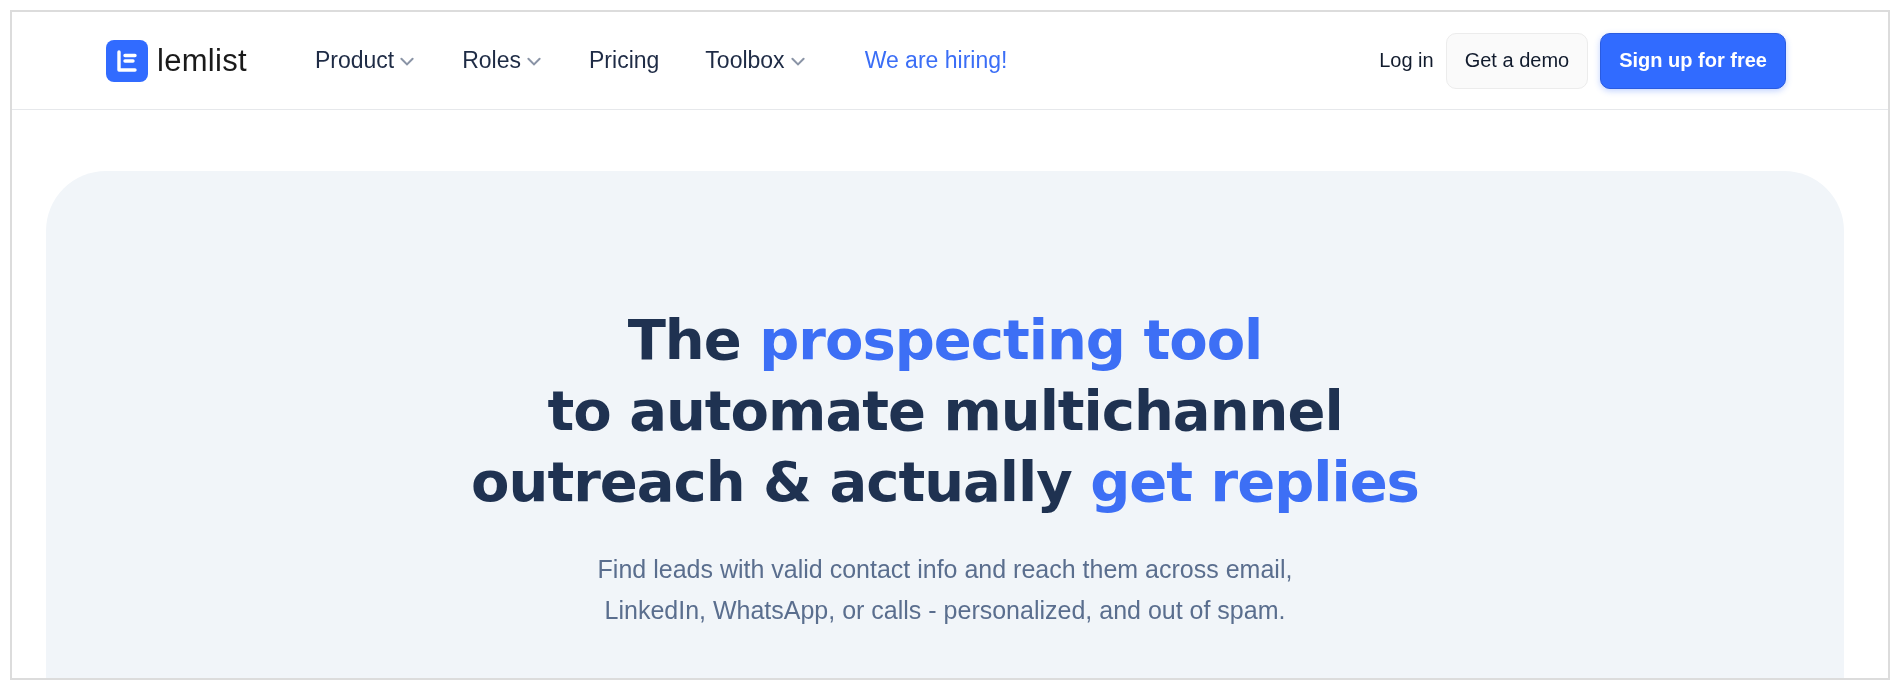  Describe the element at coordinates (1406, 60) in the screenshot. I see `login-link: Log in` at that location.